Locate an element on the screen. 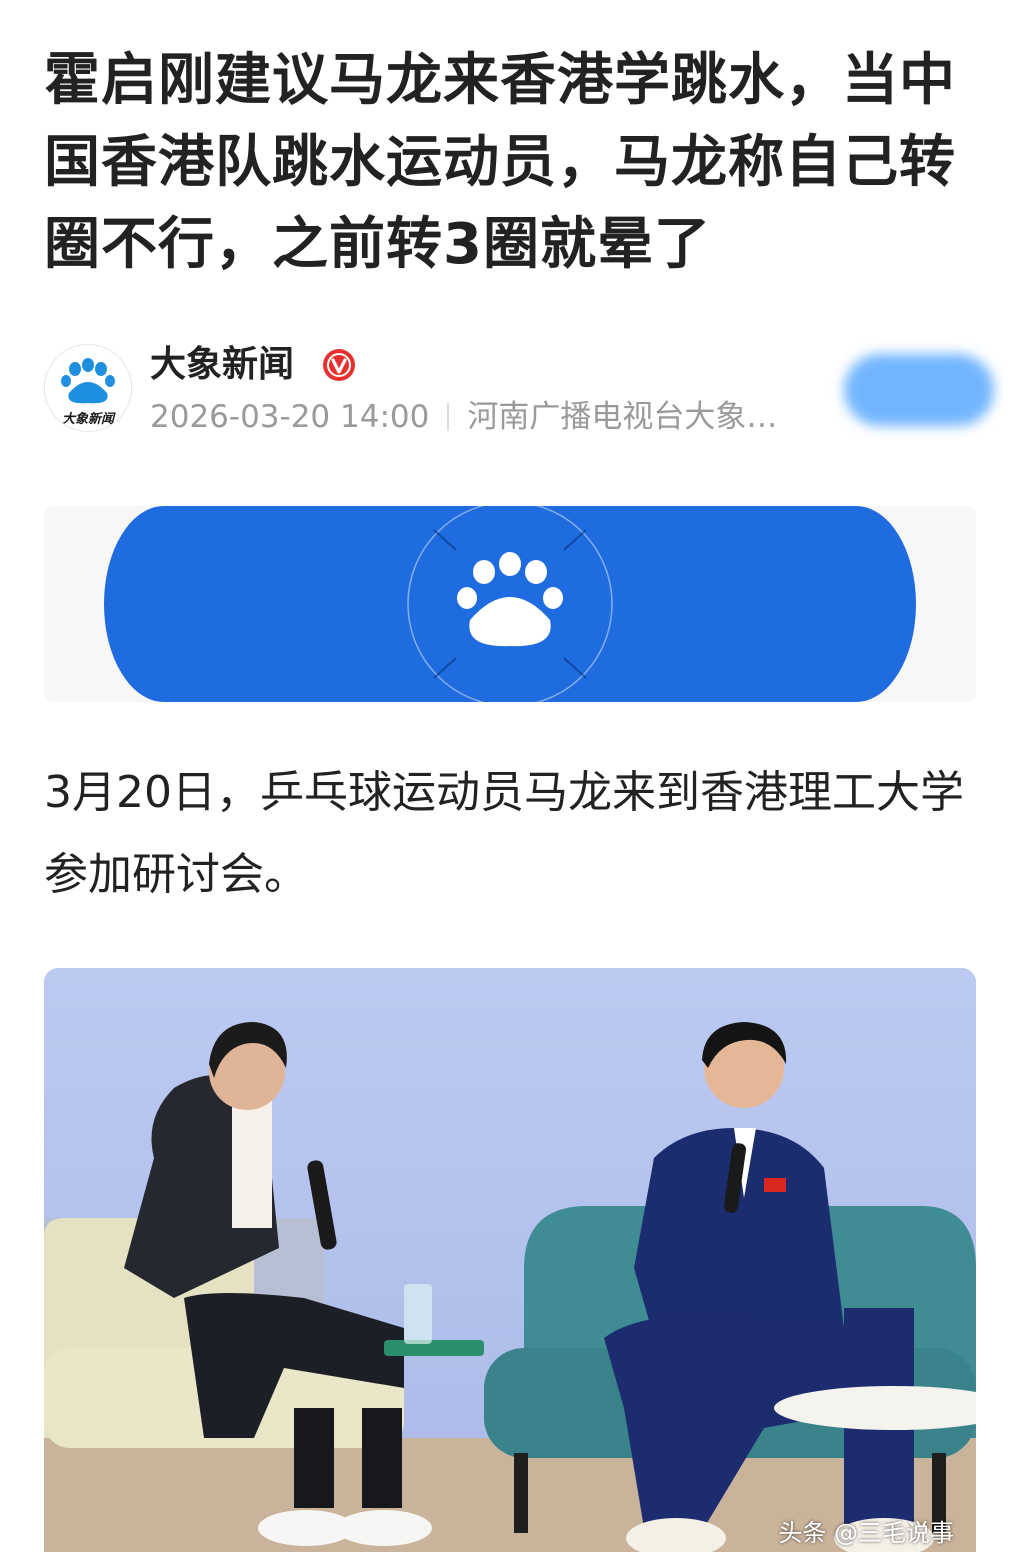 Image resolution: width=1020 pixels, height=1552 pixels. paw-logo-icon: 大象新闻 is located at coordinates (88, 388).